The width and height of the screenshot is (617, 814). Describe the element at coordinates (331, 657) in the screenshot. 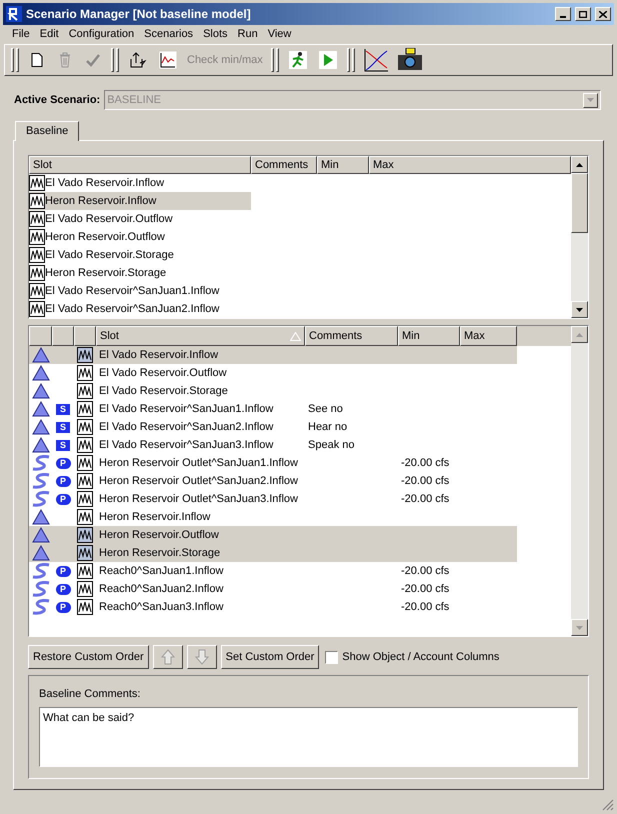

I see `checkbox` at that location.